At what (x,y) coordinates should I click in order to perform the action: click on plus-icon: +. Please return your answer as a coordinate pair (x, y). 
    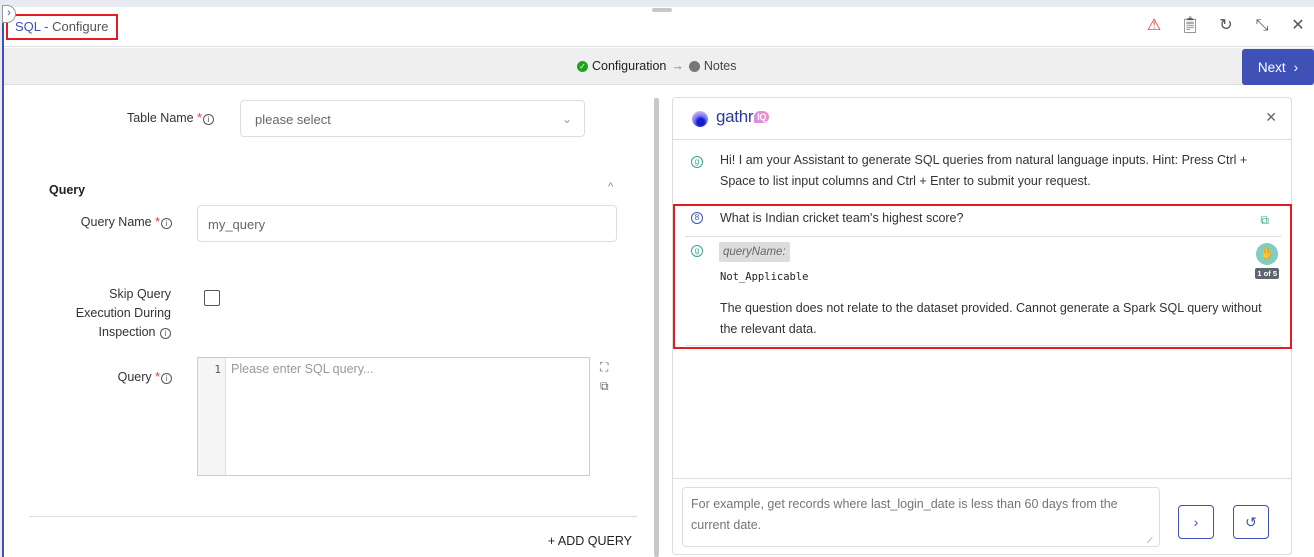
    Looking at the image, I should click on (552, 541).